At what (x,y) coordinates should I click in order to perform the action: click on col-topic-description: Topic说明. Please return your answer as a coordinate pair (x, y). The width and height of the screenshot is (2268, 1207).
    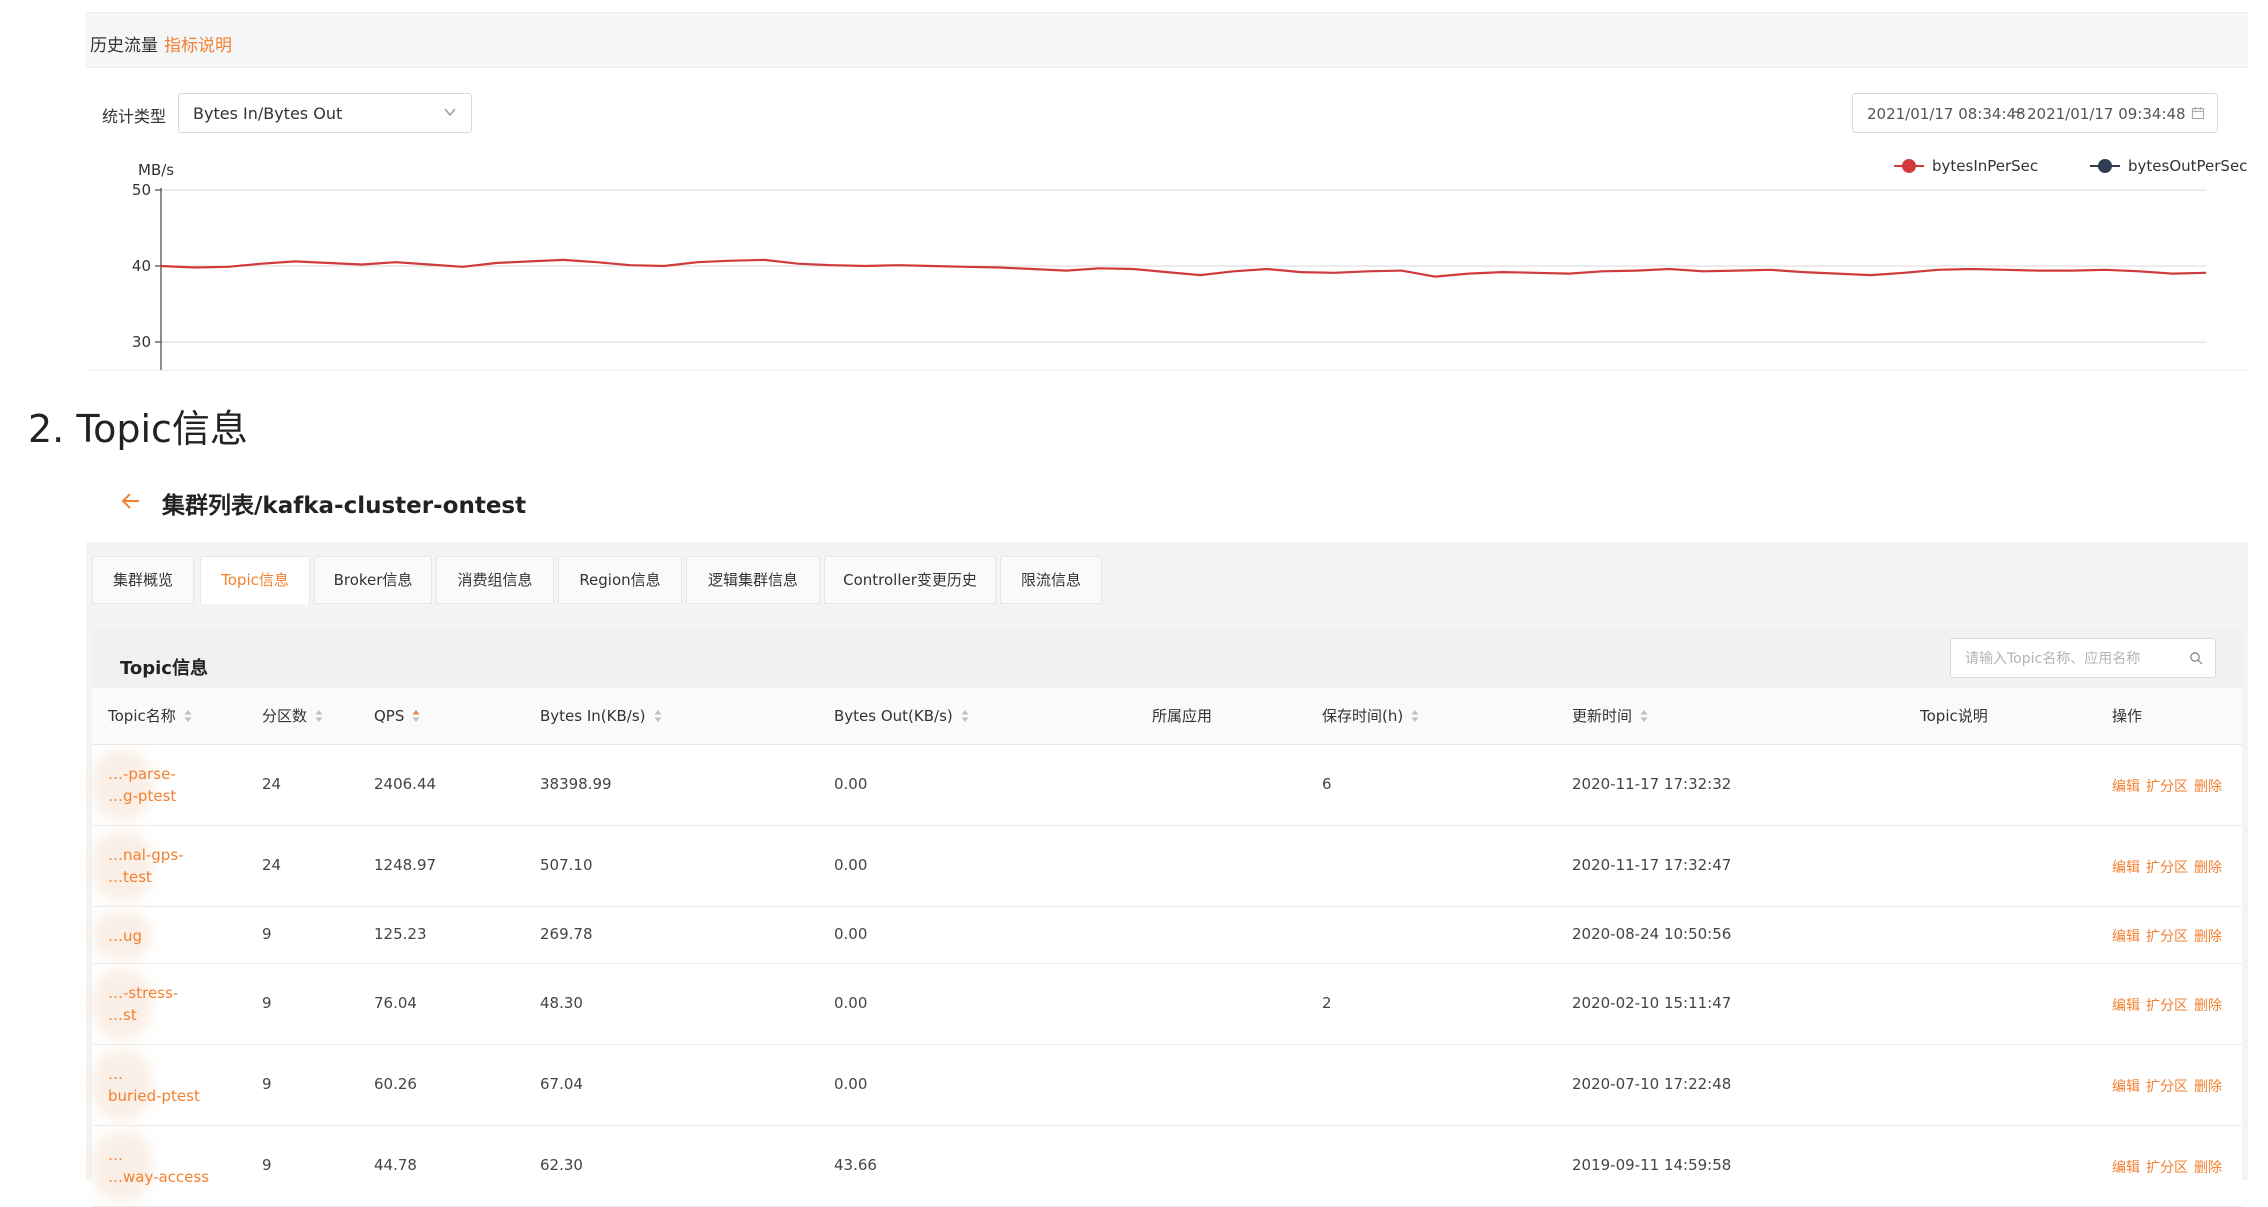
    Looking at the image, I should click on (1954, 716).